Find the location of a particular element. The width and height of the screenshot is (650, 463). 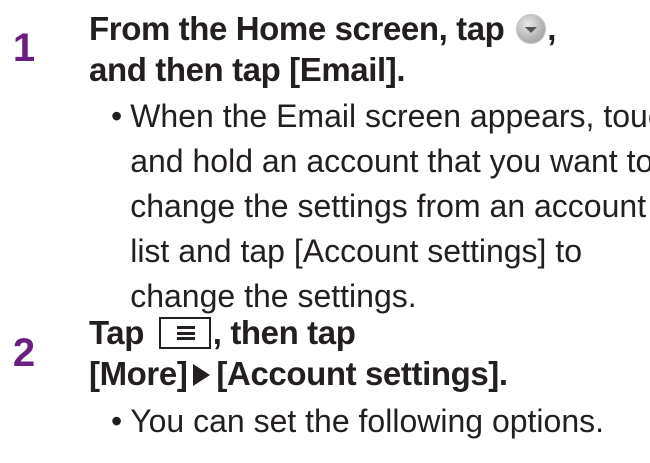

bullet-line: • When the Email screen appears, touch is located at coordinates (380, 116).